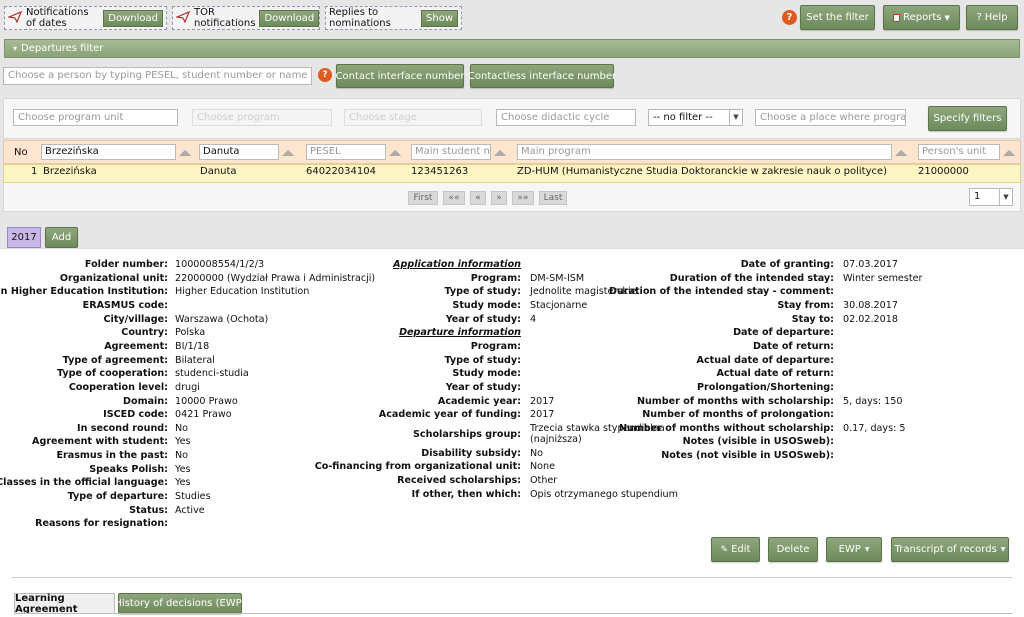 The image size is (1024, 617). Describe the element at coordinates (830, 117) in the screenshot. I see `place-input: Choose a place where program is ta` at that location.